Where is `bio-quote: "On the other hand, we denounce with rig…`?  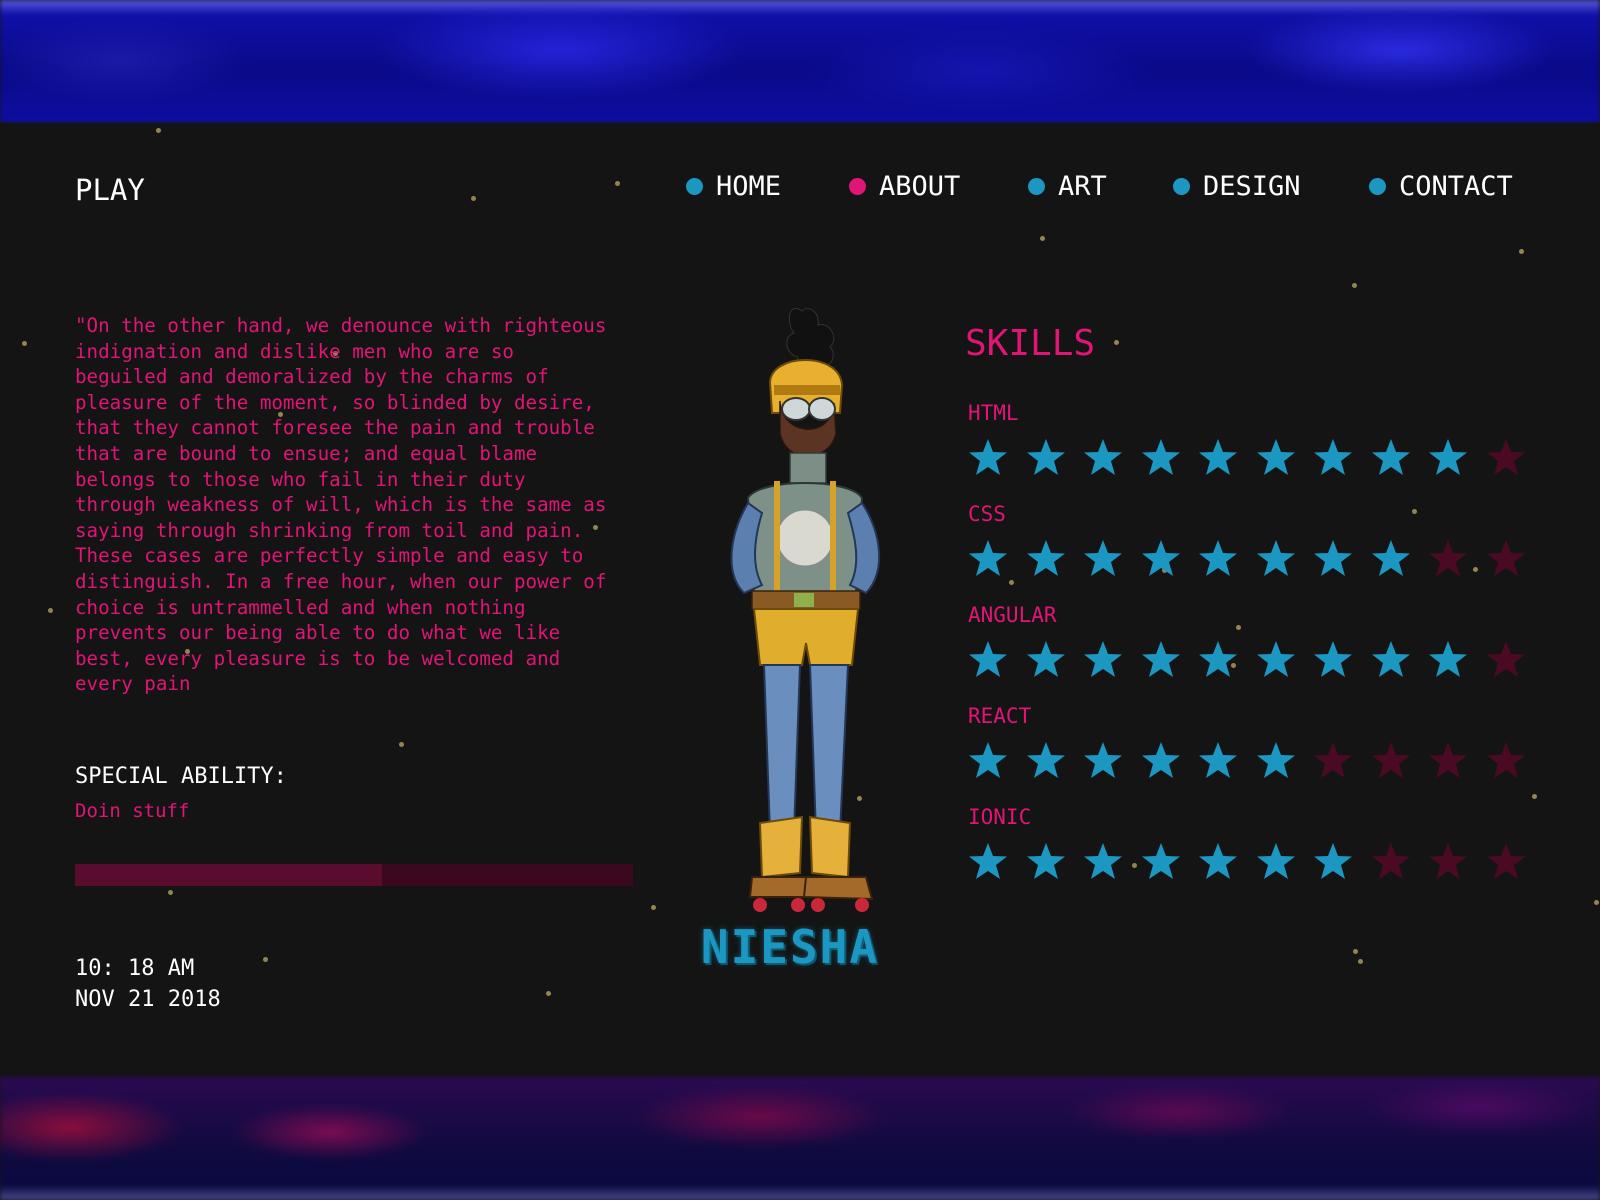
bio-quote: "On the other hand, we denounce with rig… is located at coordinates (341, 505).